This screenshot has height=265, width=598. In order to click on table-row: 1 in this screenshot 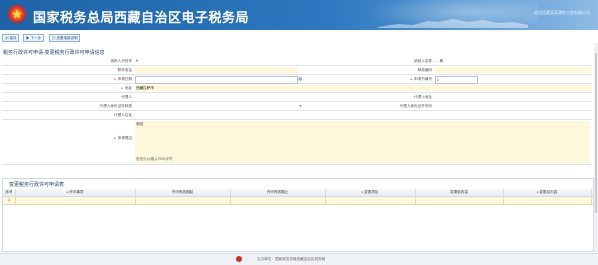, I will do `click(298, 201)`.